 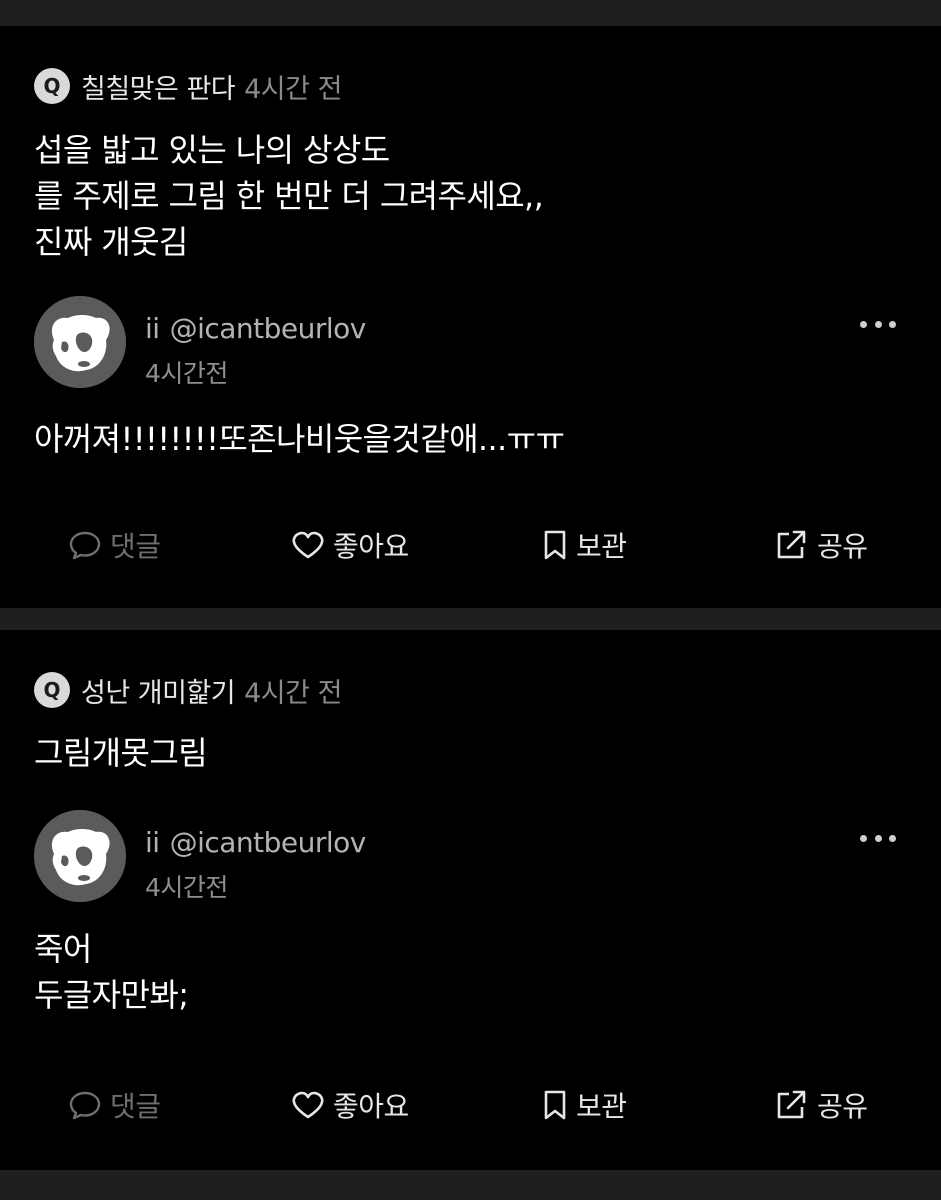 What do you see at coordinates (121, 753) in the screenshot?
I see `question-line: 그림개못그림` at bounding box center [121, 753].